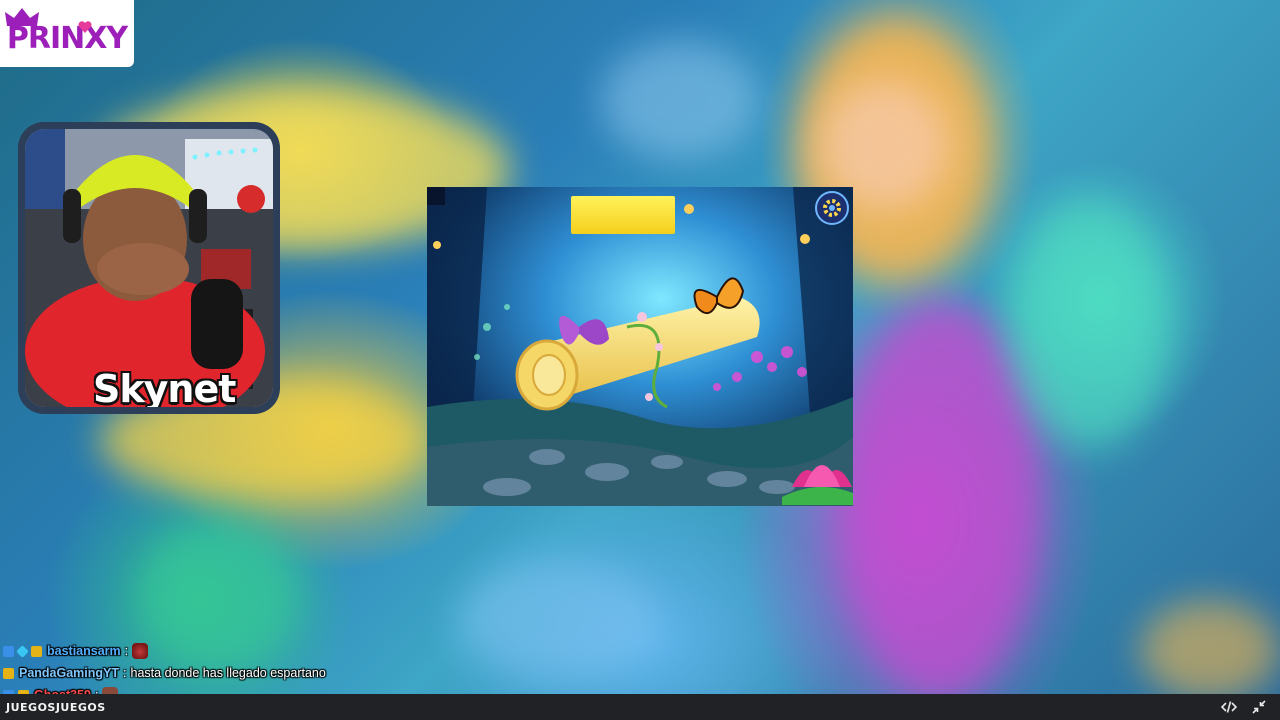 The image size is (1280, 720). I want to click on crown-icon, so click(22, 17).